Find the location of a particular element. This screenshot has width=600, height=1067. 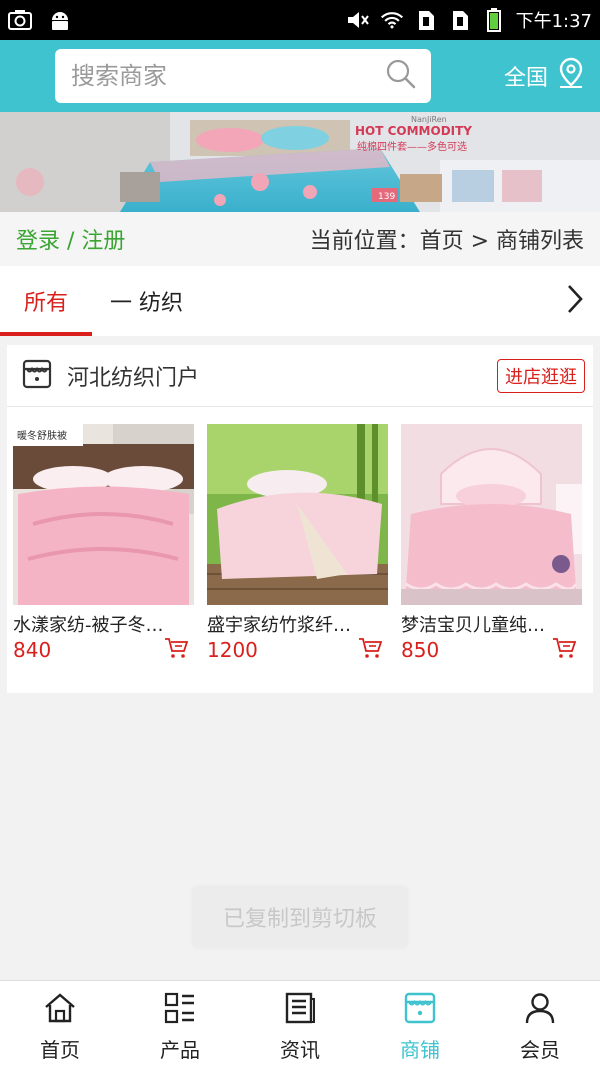

nav-products: 产品 is located at coordinates (180, 1024).